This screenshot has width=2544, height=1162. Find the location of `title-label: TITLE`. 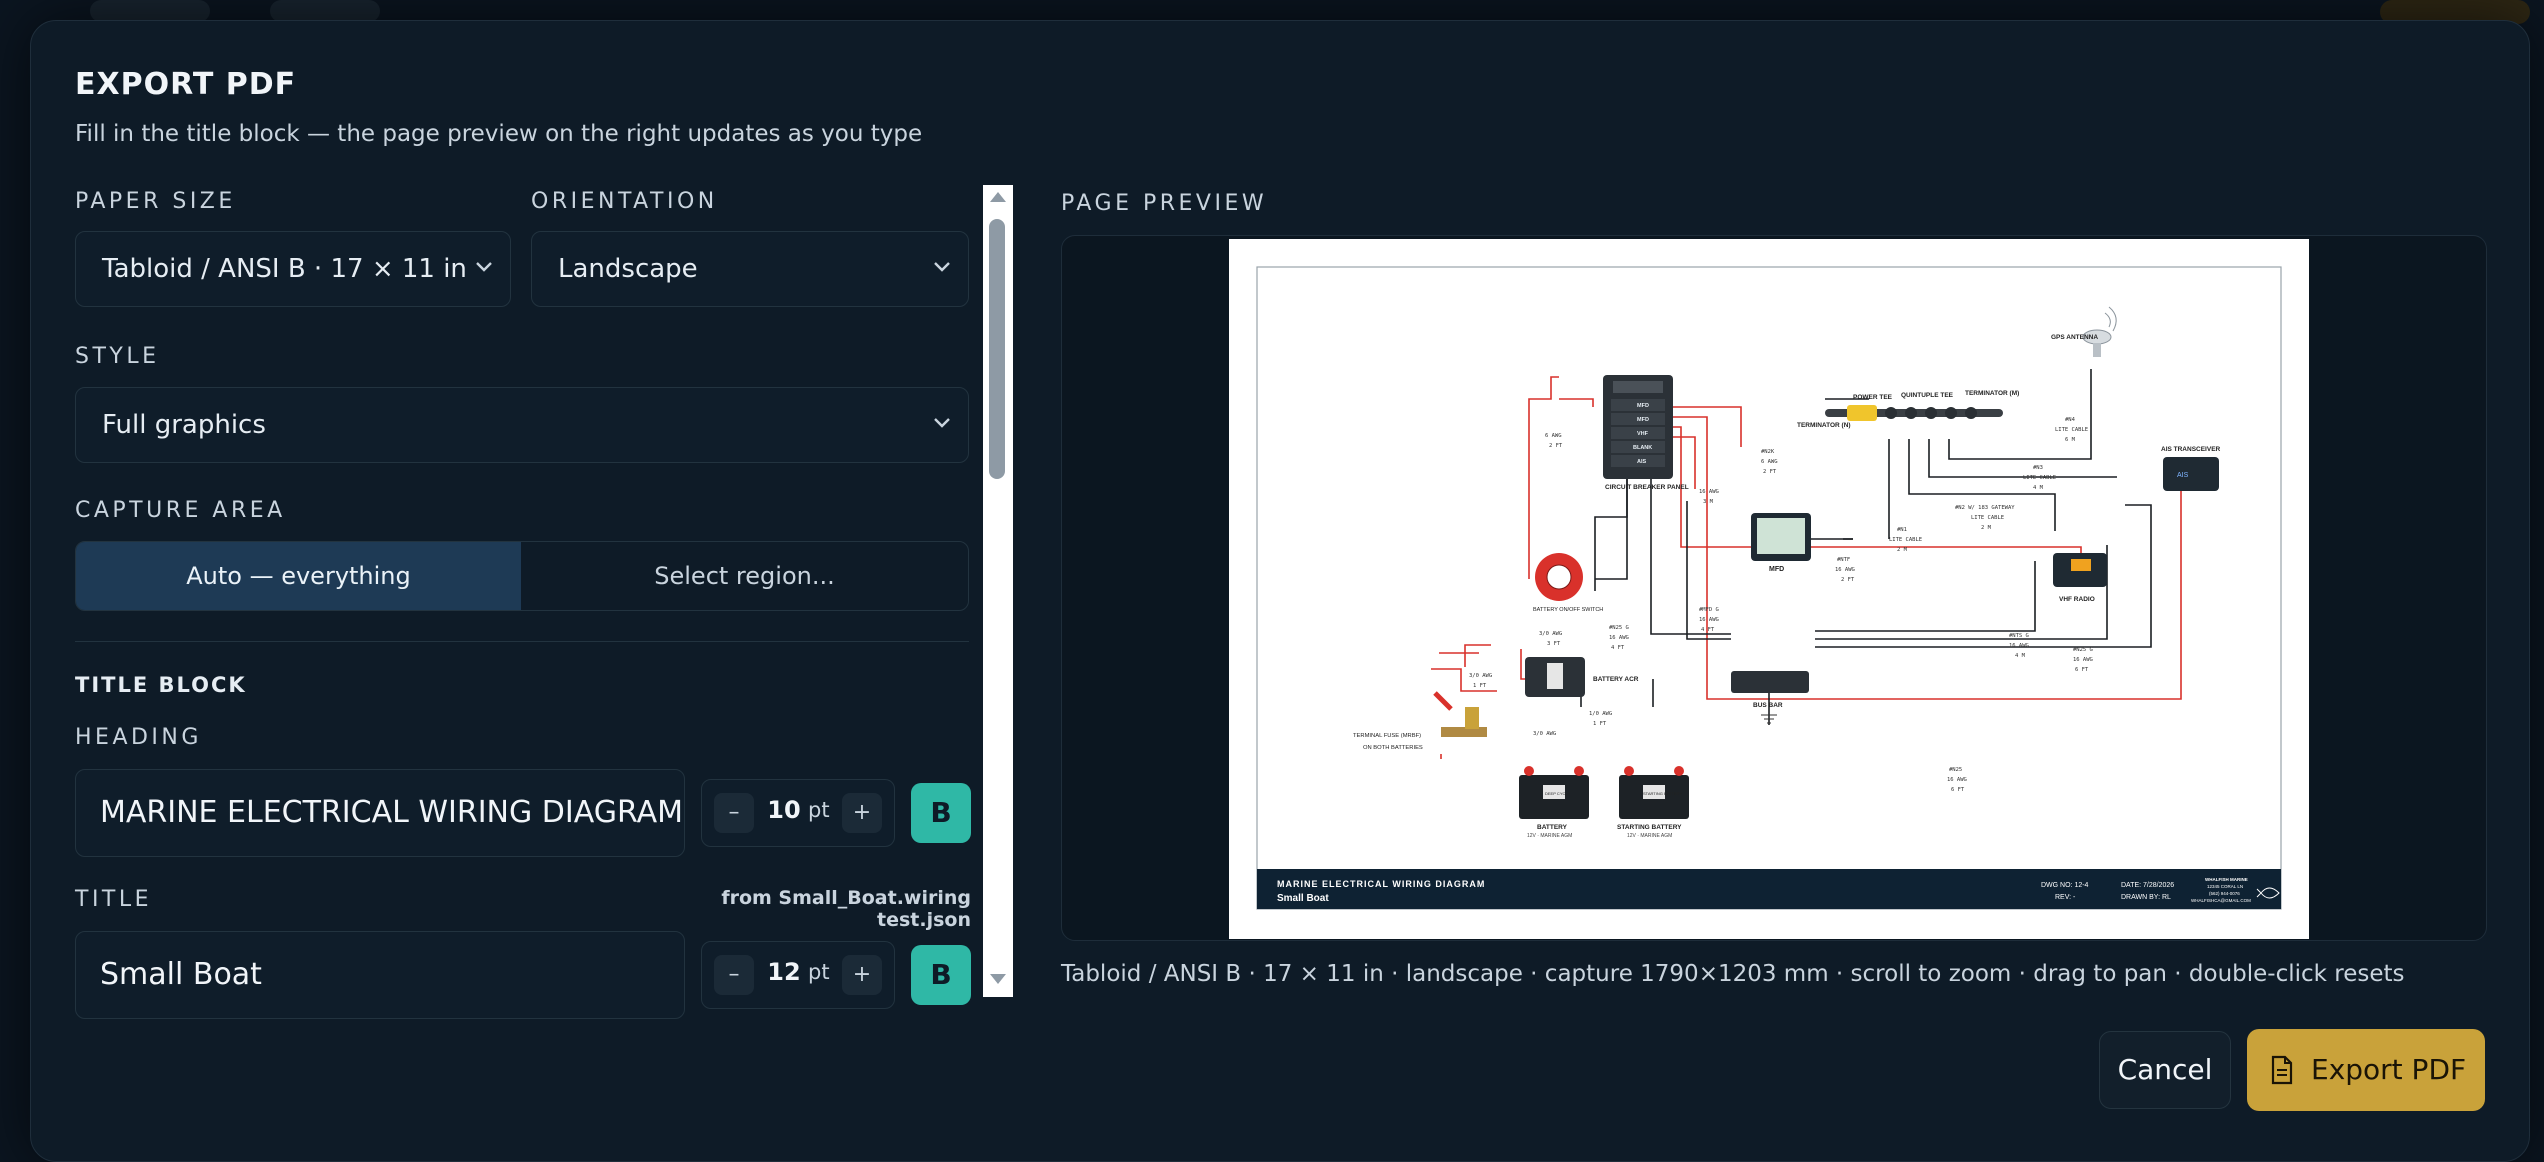

title-label: TITLE is located at coordinates (114, 899).